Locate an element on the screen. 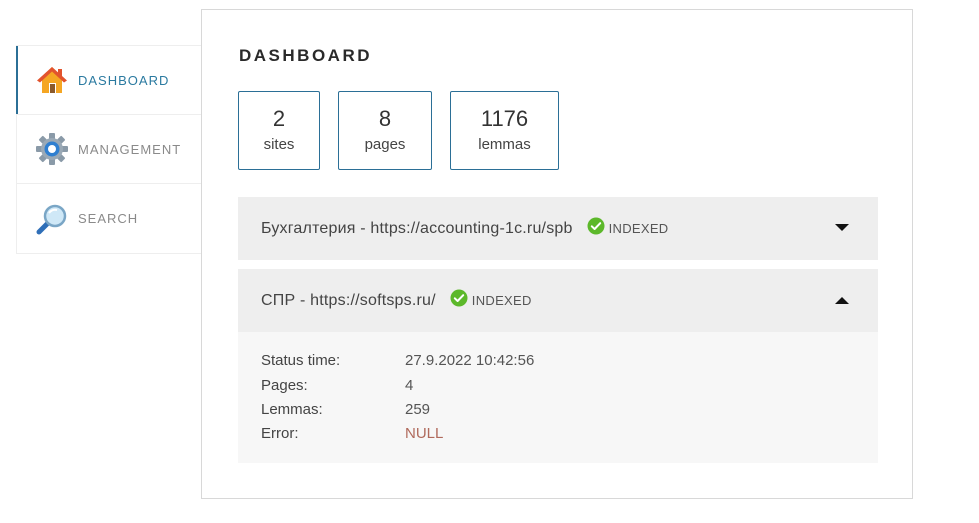  sidebar-item-dashboard: DASHBOARD is located at coordinates (108, 80).